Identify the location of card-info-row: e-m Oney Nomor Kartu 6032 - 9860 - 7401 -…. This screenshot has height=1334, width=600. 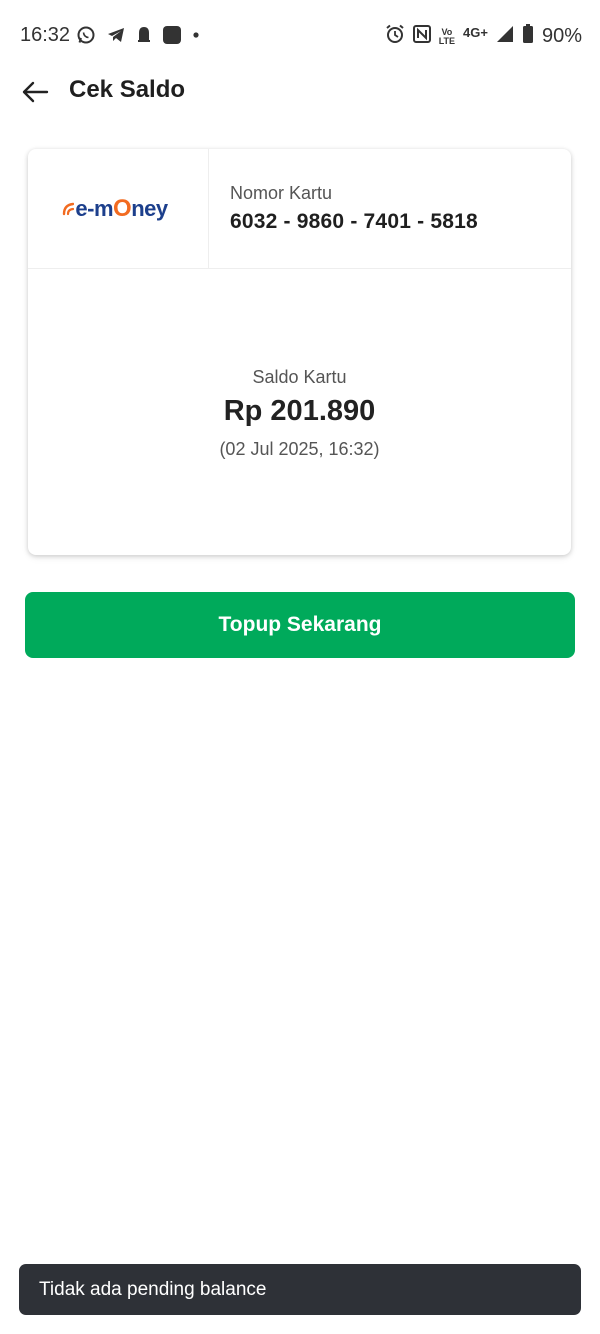
(299, 209).